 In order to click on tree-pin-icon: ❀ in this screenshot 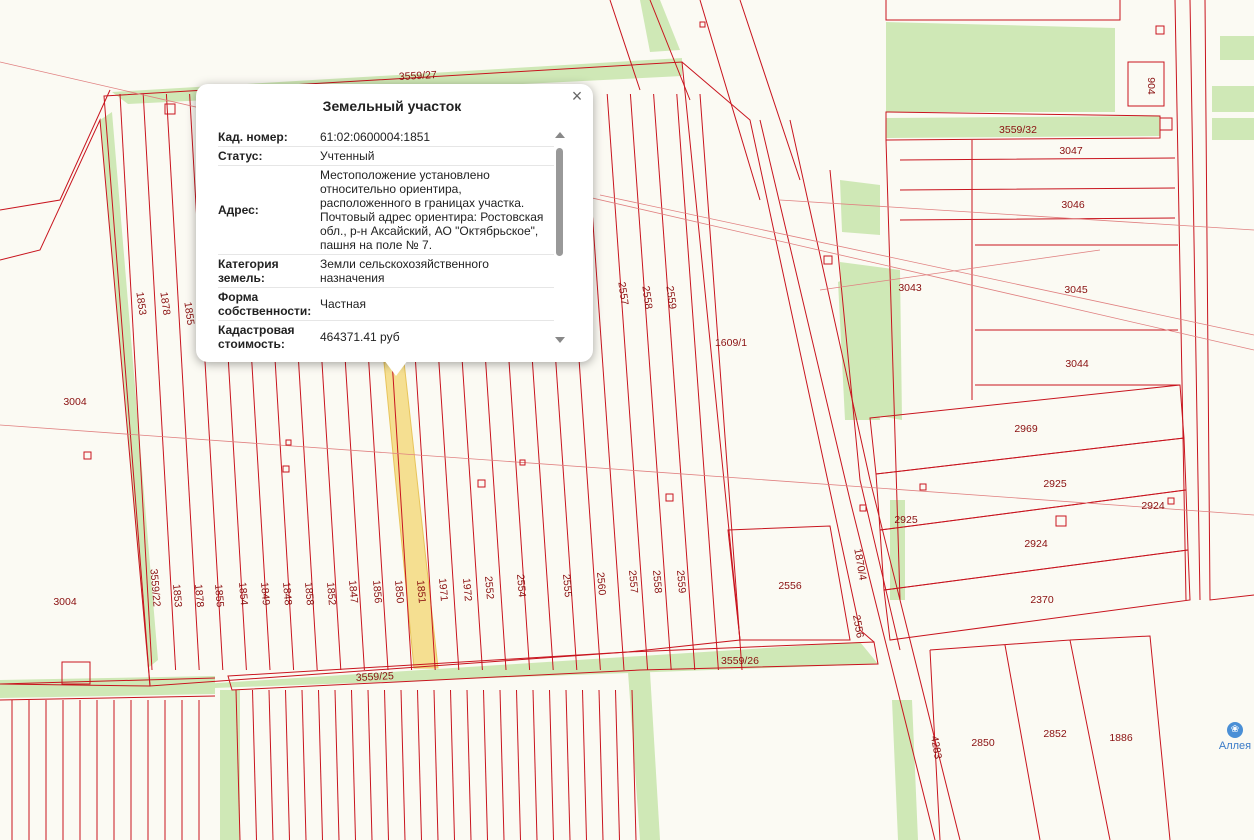, I will do `click(1235, 730)`.